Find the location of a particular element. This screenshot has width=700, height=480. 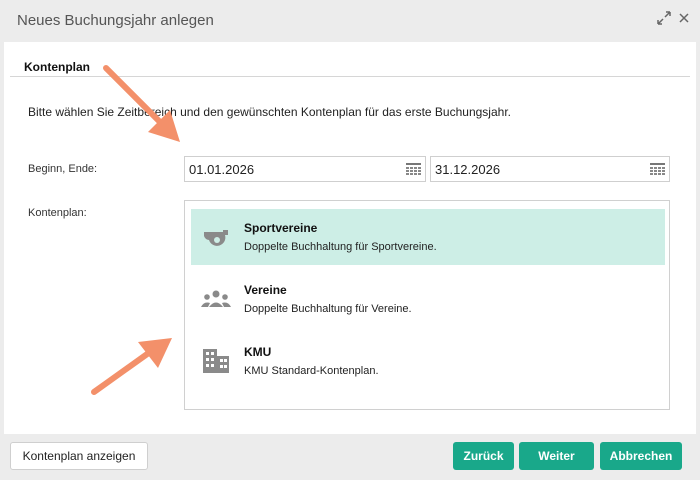

plan-name: KMU is located at coordinates (258, 352).